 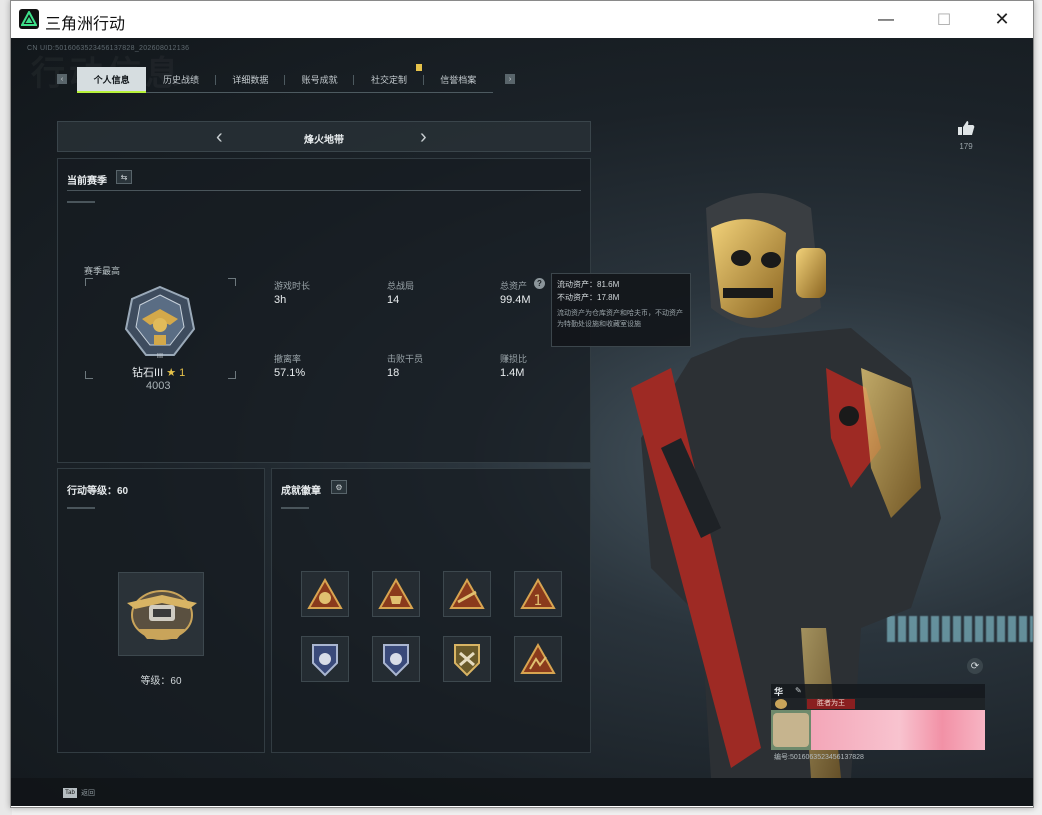 What do you see at coordinates (301, 491) in the screenshot?
I see `badges-header: 成就徽章` at bounding box center [301, 491].